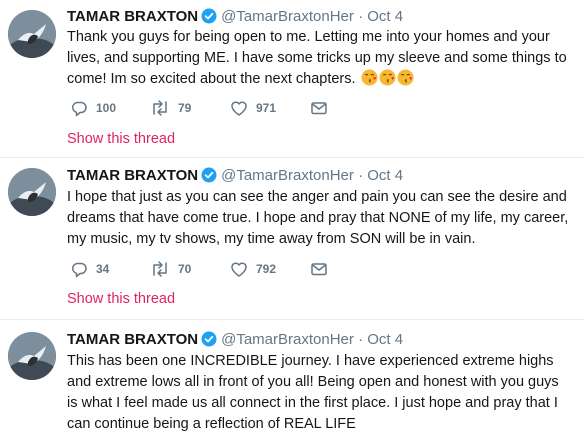 Image resolution: width=584 pixels, height=435 pixels. Describe the element at coordinates (266, 269) in the screenshot. I see `like-count: 792` at that location.